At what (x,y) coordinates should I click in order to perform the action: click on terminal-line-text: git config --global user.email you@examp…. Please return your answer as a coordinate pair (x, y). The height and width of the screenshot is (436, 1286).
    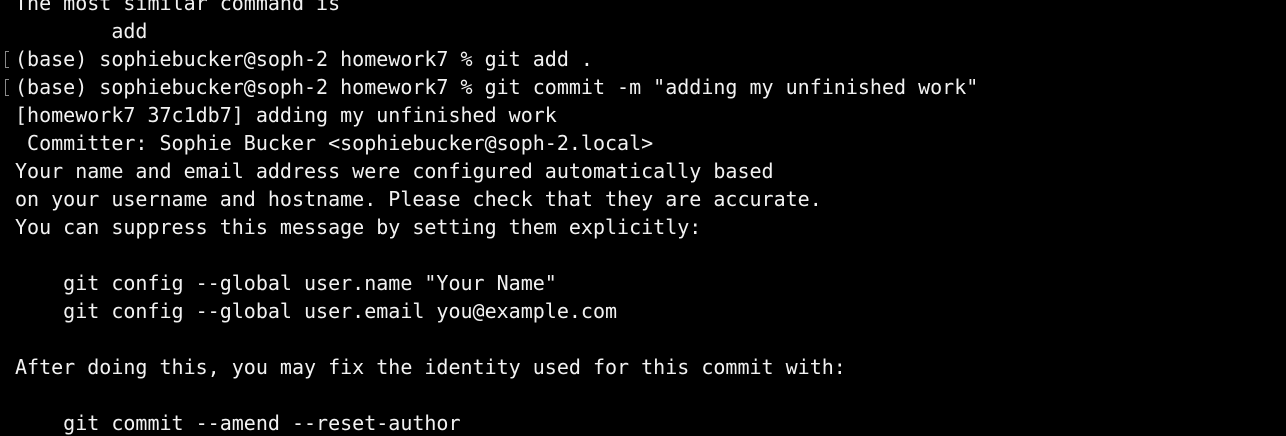
    Looking at the image, I should click on (316, 311).